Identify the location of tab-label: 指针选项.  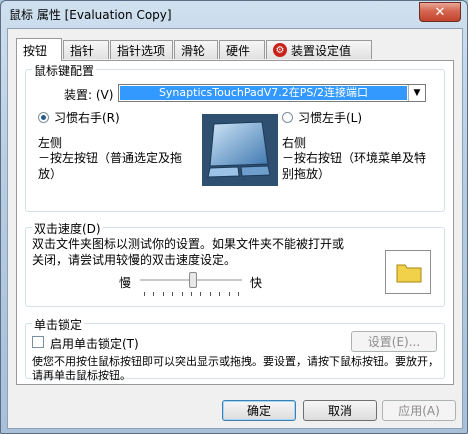
(141, 50).